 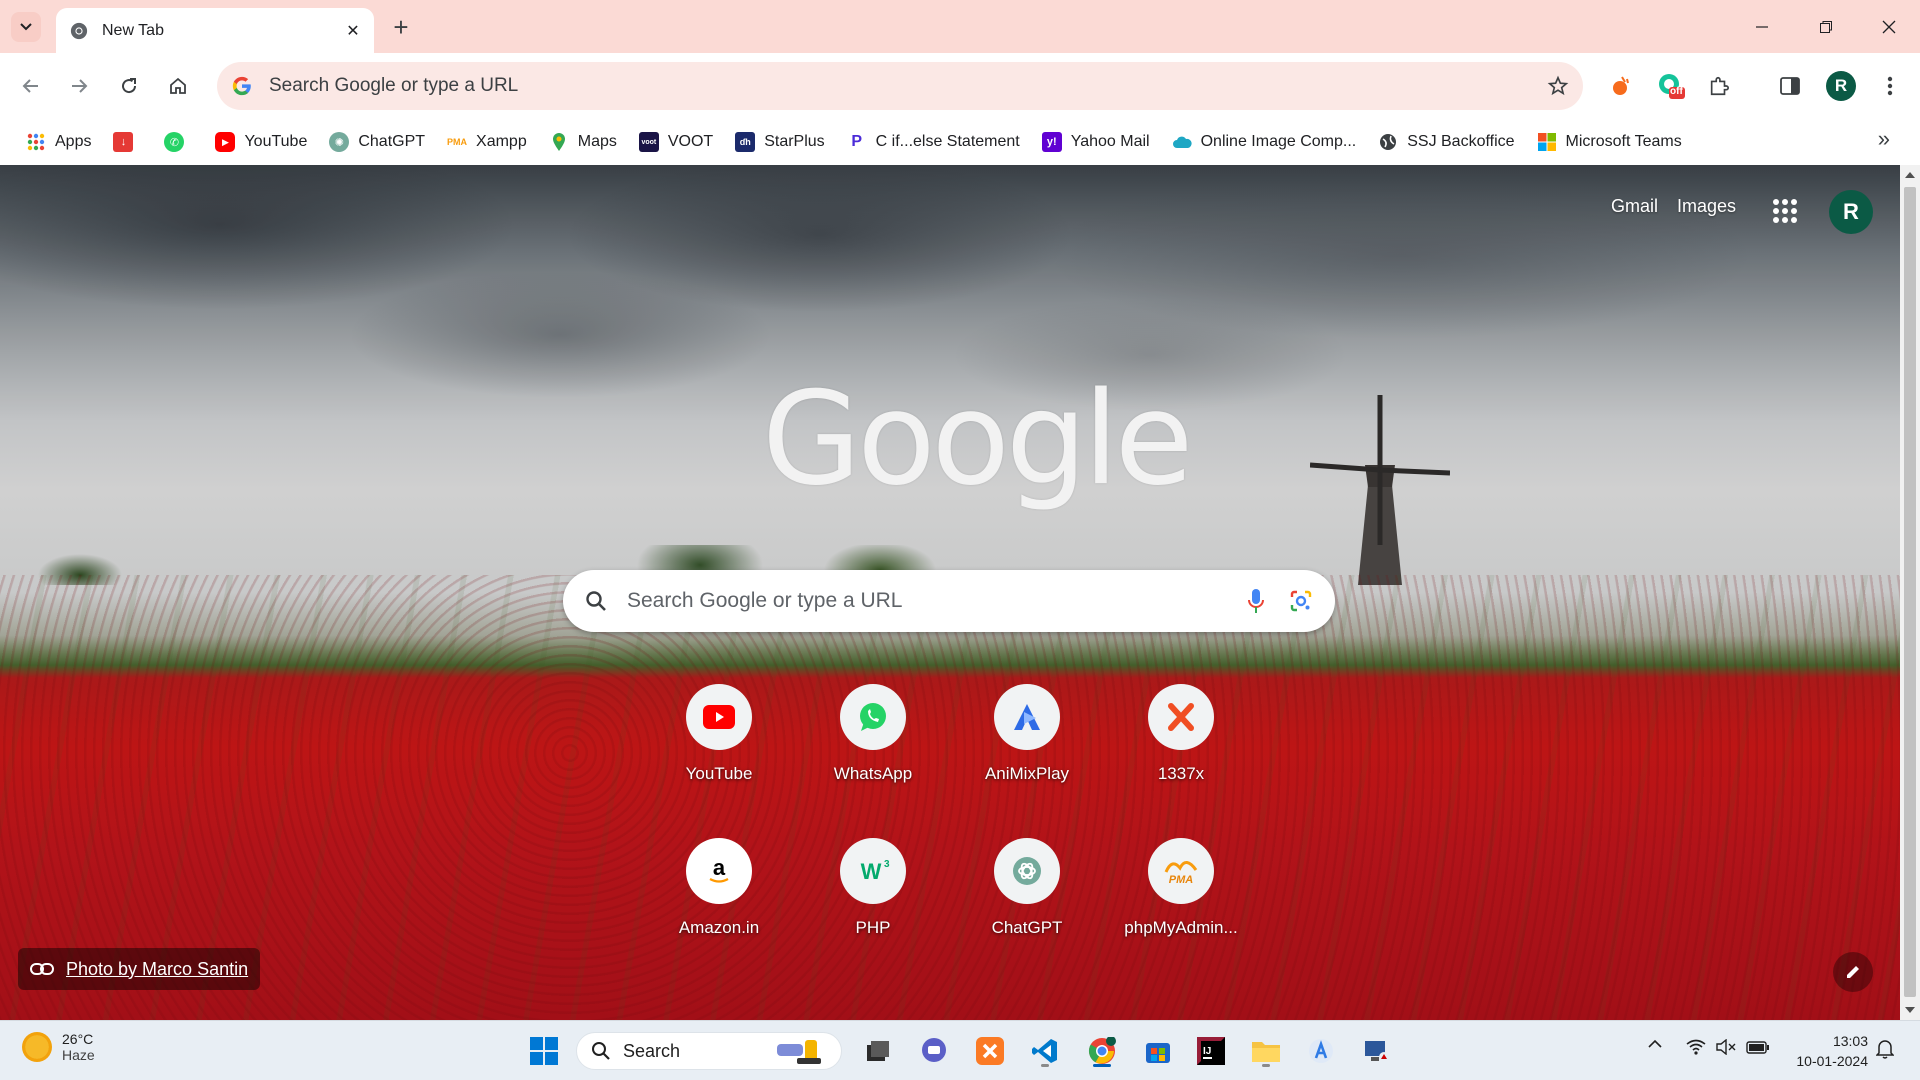 What do you see at coordinates (1785, 211) in the screenshot?
I see `google-apps-icon` at bounding box center [1785, 211].